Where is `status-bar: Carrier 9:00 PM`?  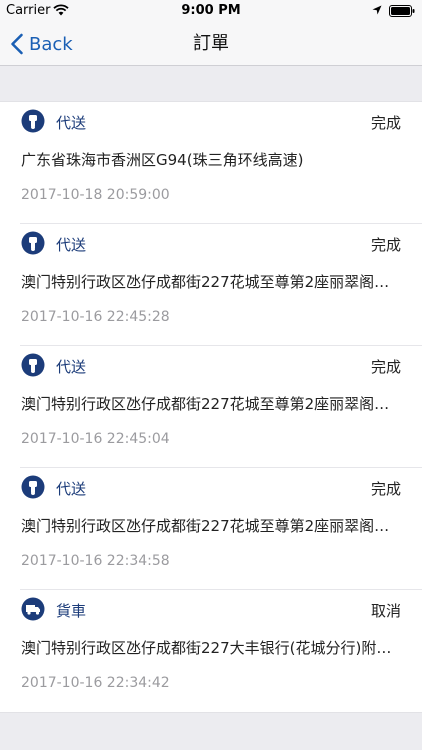
status-bar: Carrier 9:00 PM is located at coordinates (211, 11).